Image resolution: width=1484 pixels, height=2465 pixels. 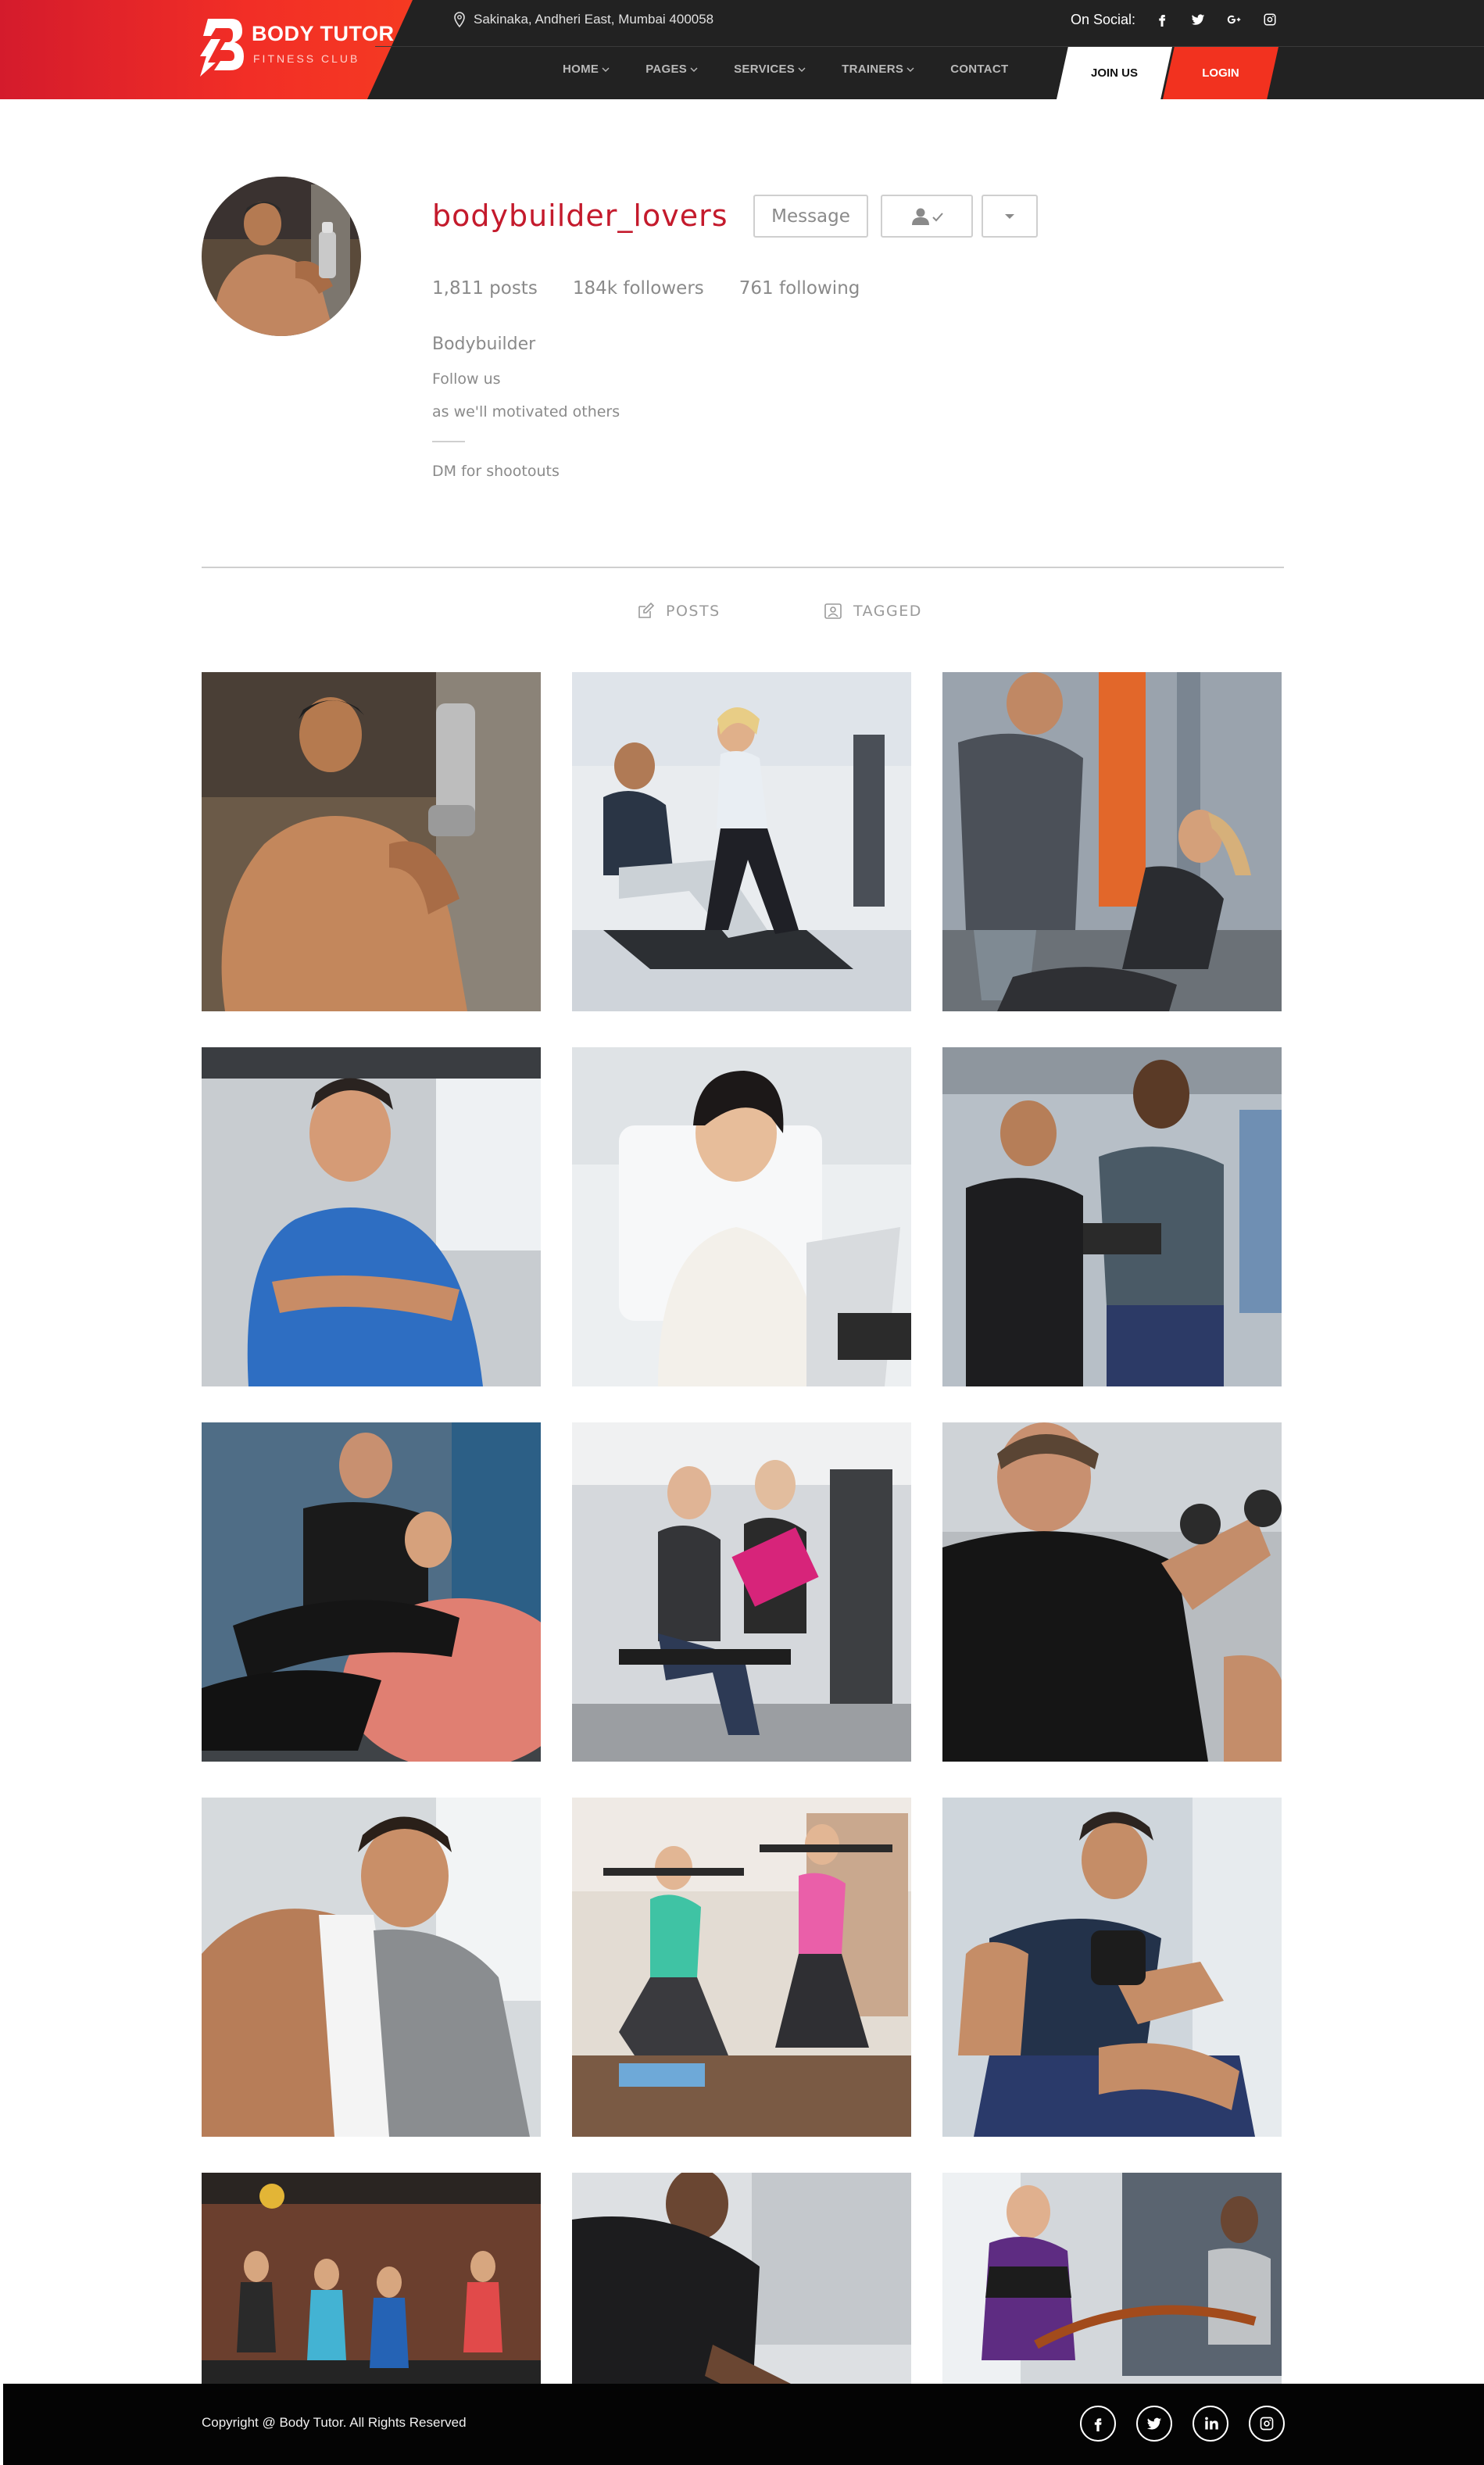 I want to click on bio-line: DM for shootouts, so click(x=496, y=471).